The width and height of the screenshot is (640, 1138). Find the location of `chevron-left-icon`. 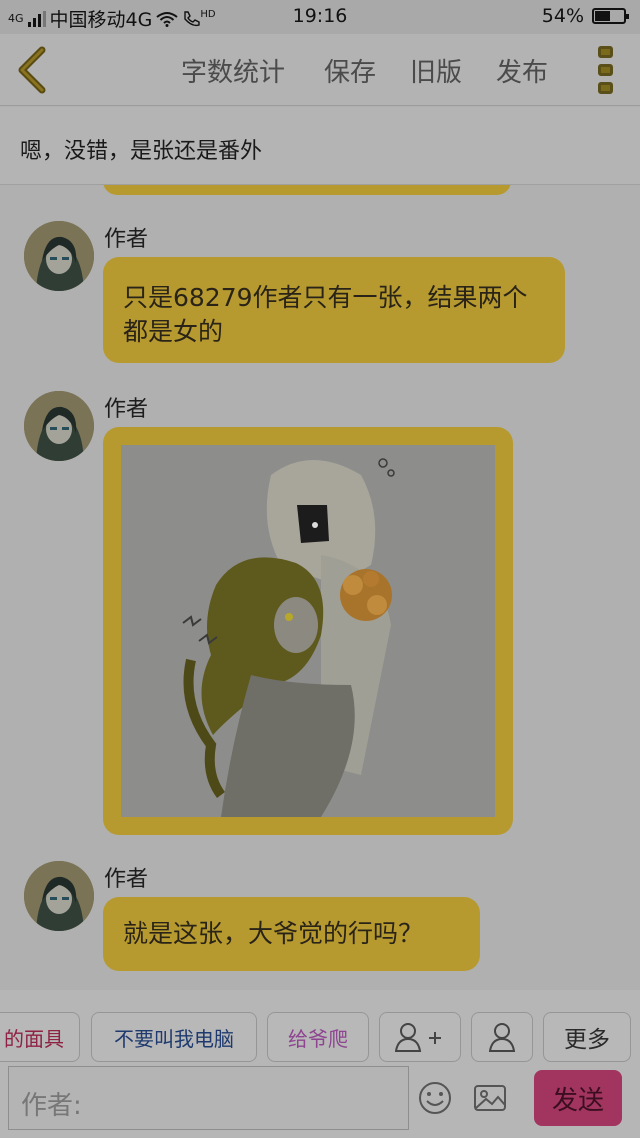

chevron-left-icon is located at coordinates (32, 70).